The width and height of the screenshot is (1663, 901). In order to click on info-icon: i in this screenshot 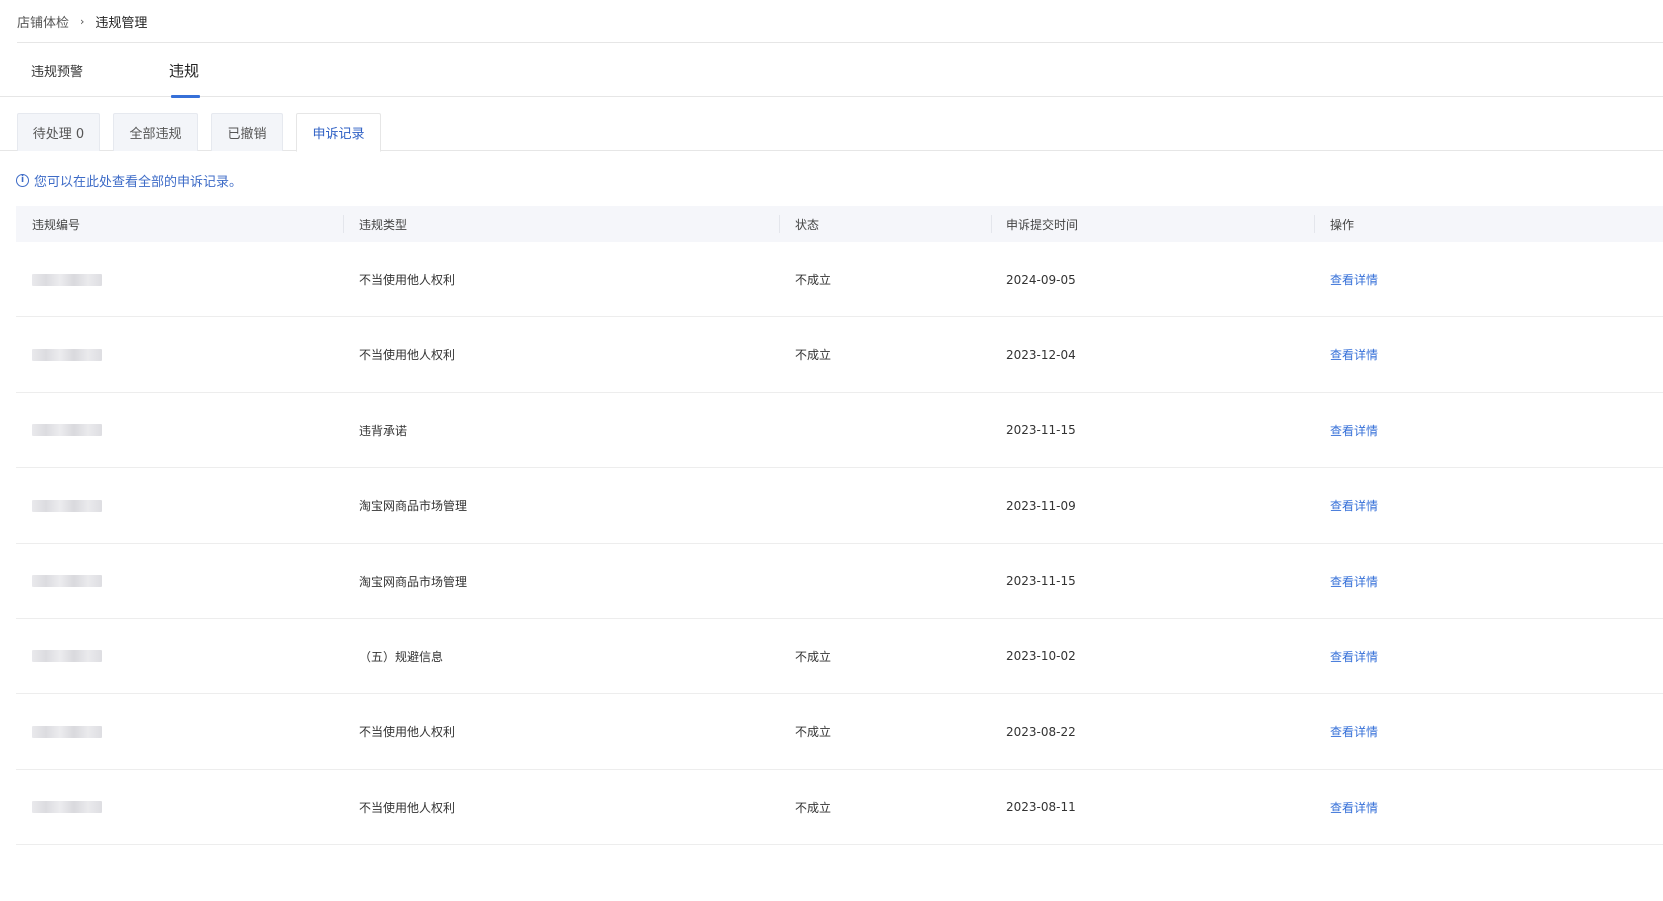, I will do `click(22, 180)`.